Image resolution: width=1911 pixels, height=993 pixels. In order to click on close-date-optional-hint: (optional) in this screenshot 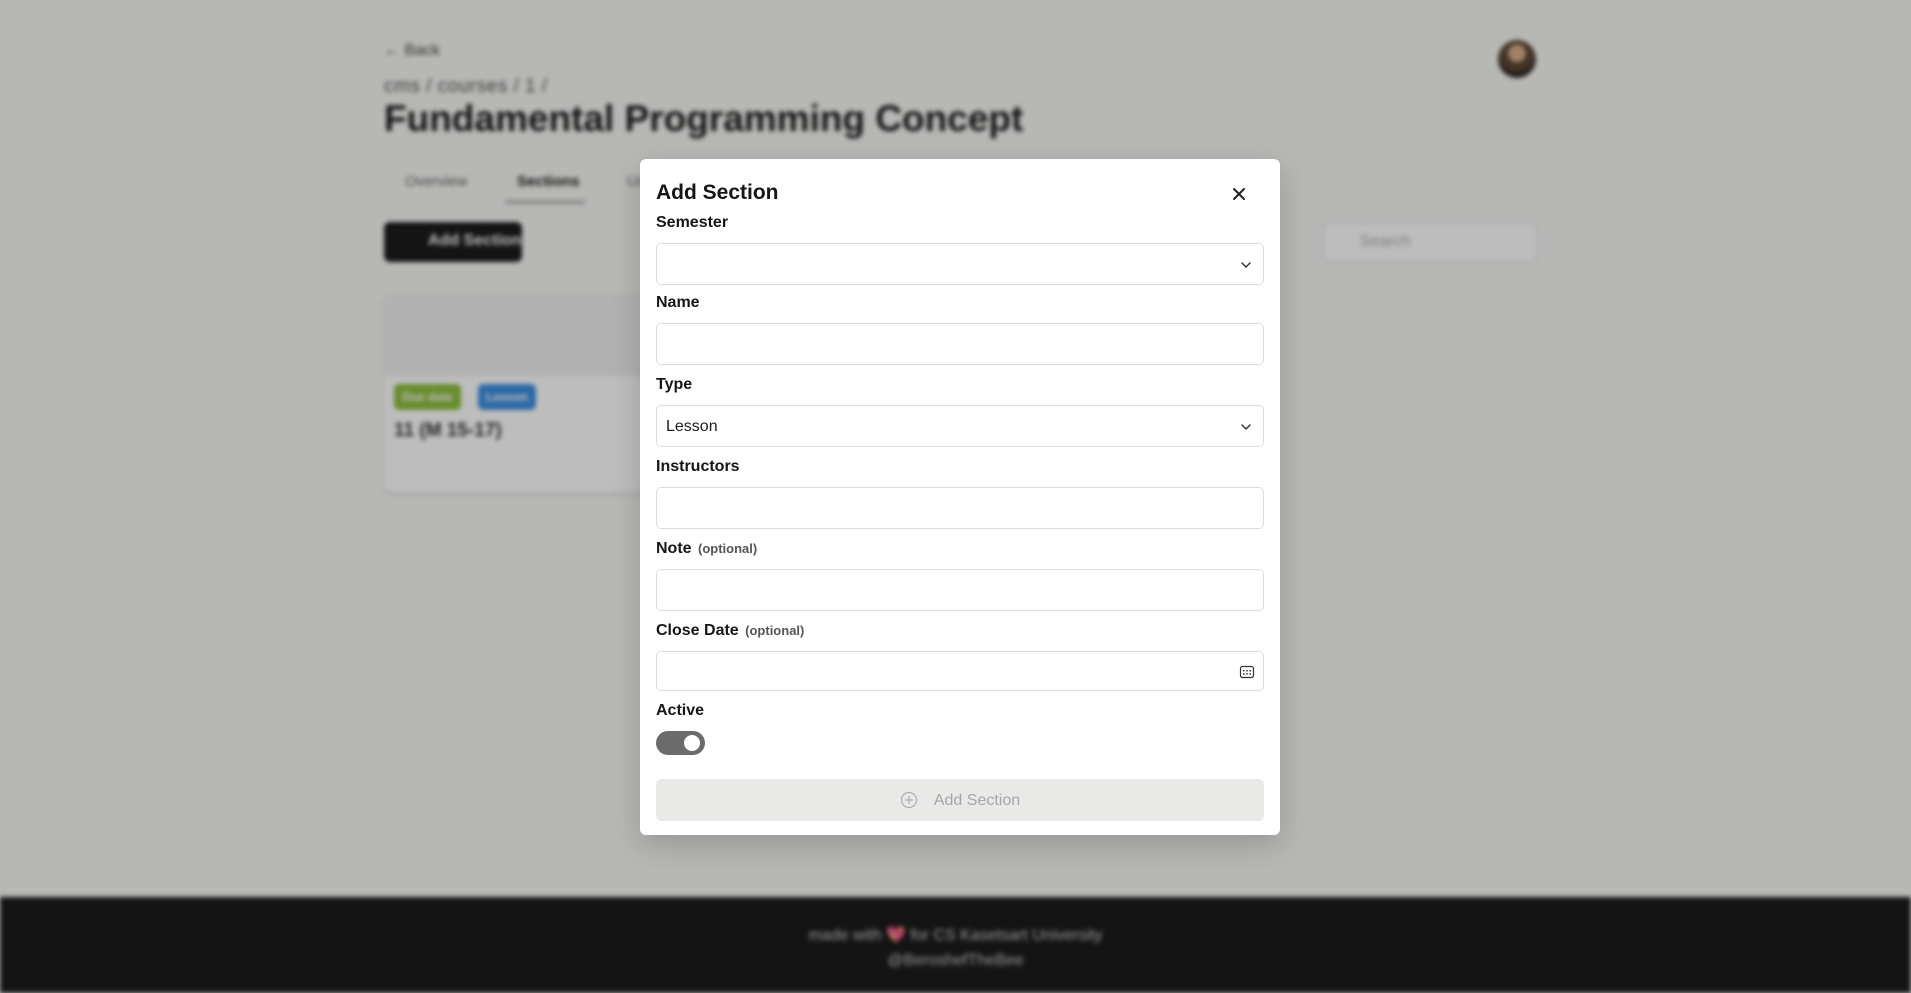, I will do `click(775, 630)`.